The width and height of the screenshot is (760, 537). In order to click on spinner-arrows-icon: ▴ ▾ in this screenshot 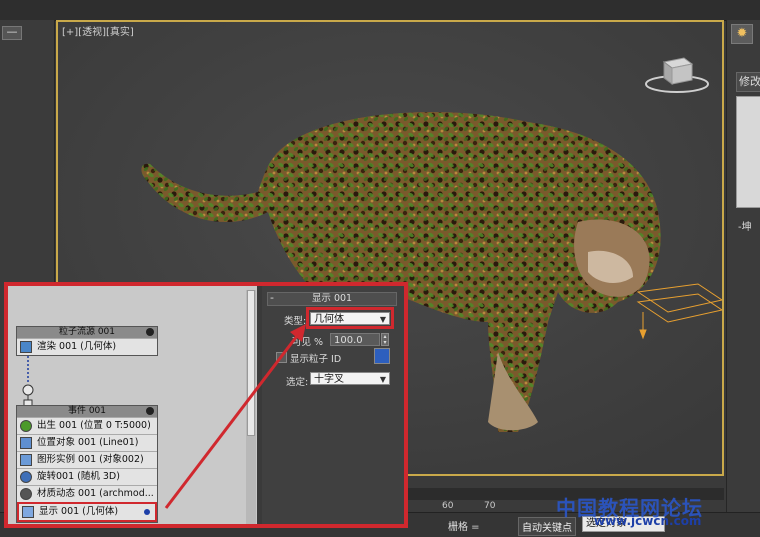, I will do `click(385, 339)`.